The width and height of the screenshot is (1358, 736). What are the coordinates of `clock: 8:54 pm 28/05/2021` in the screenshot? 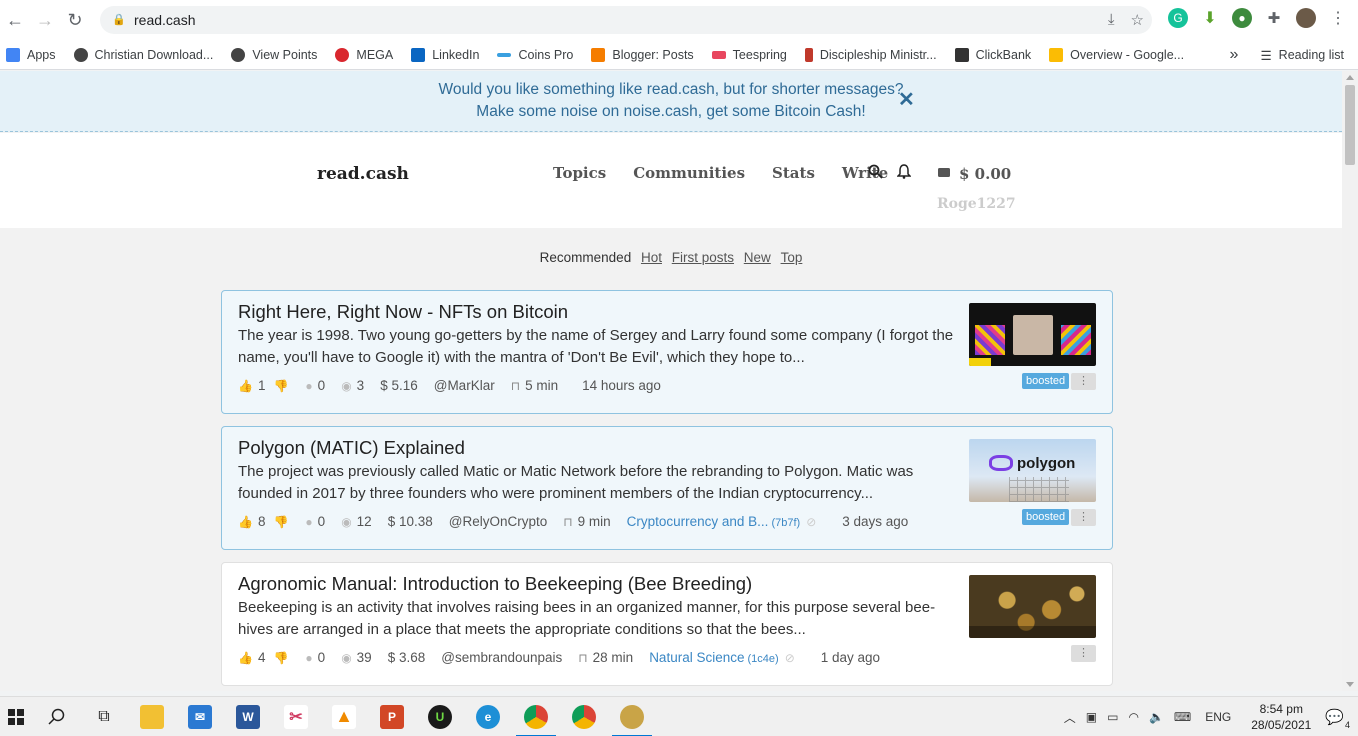 It's located at (1281, 717).